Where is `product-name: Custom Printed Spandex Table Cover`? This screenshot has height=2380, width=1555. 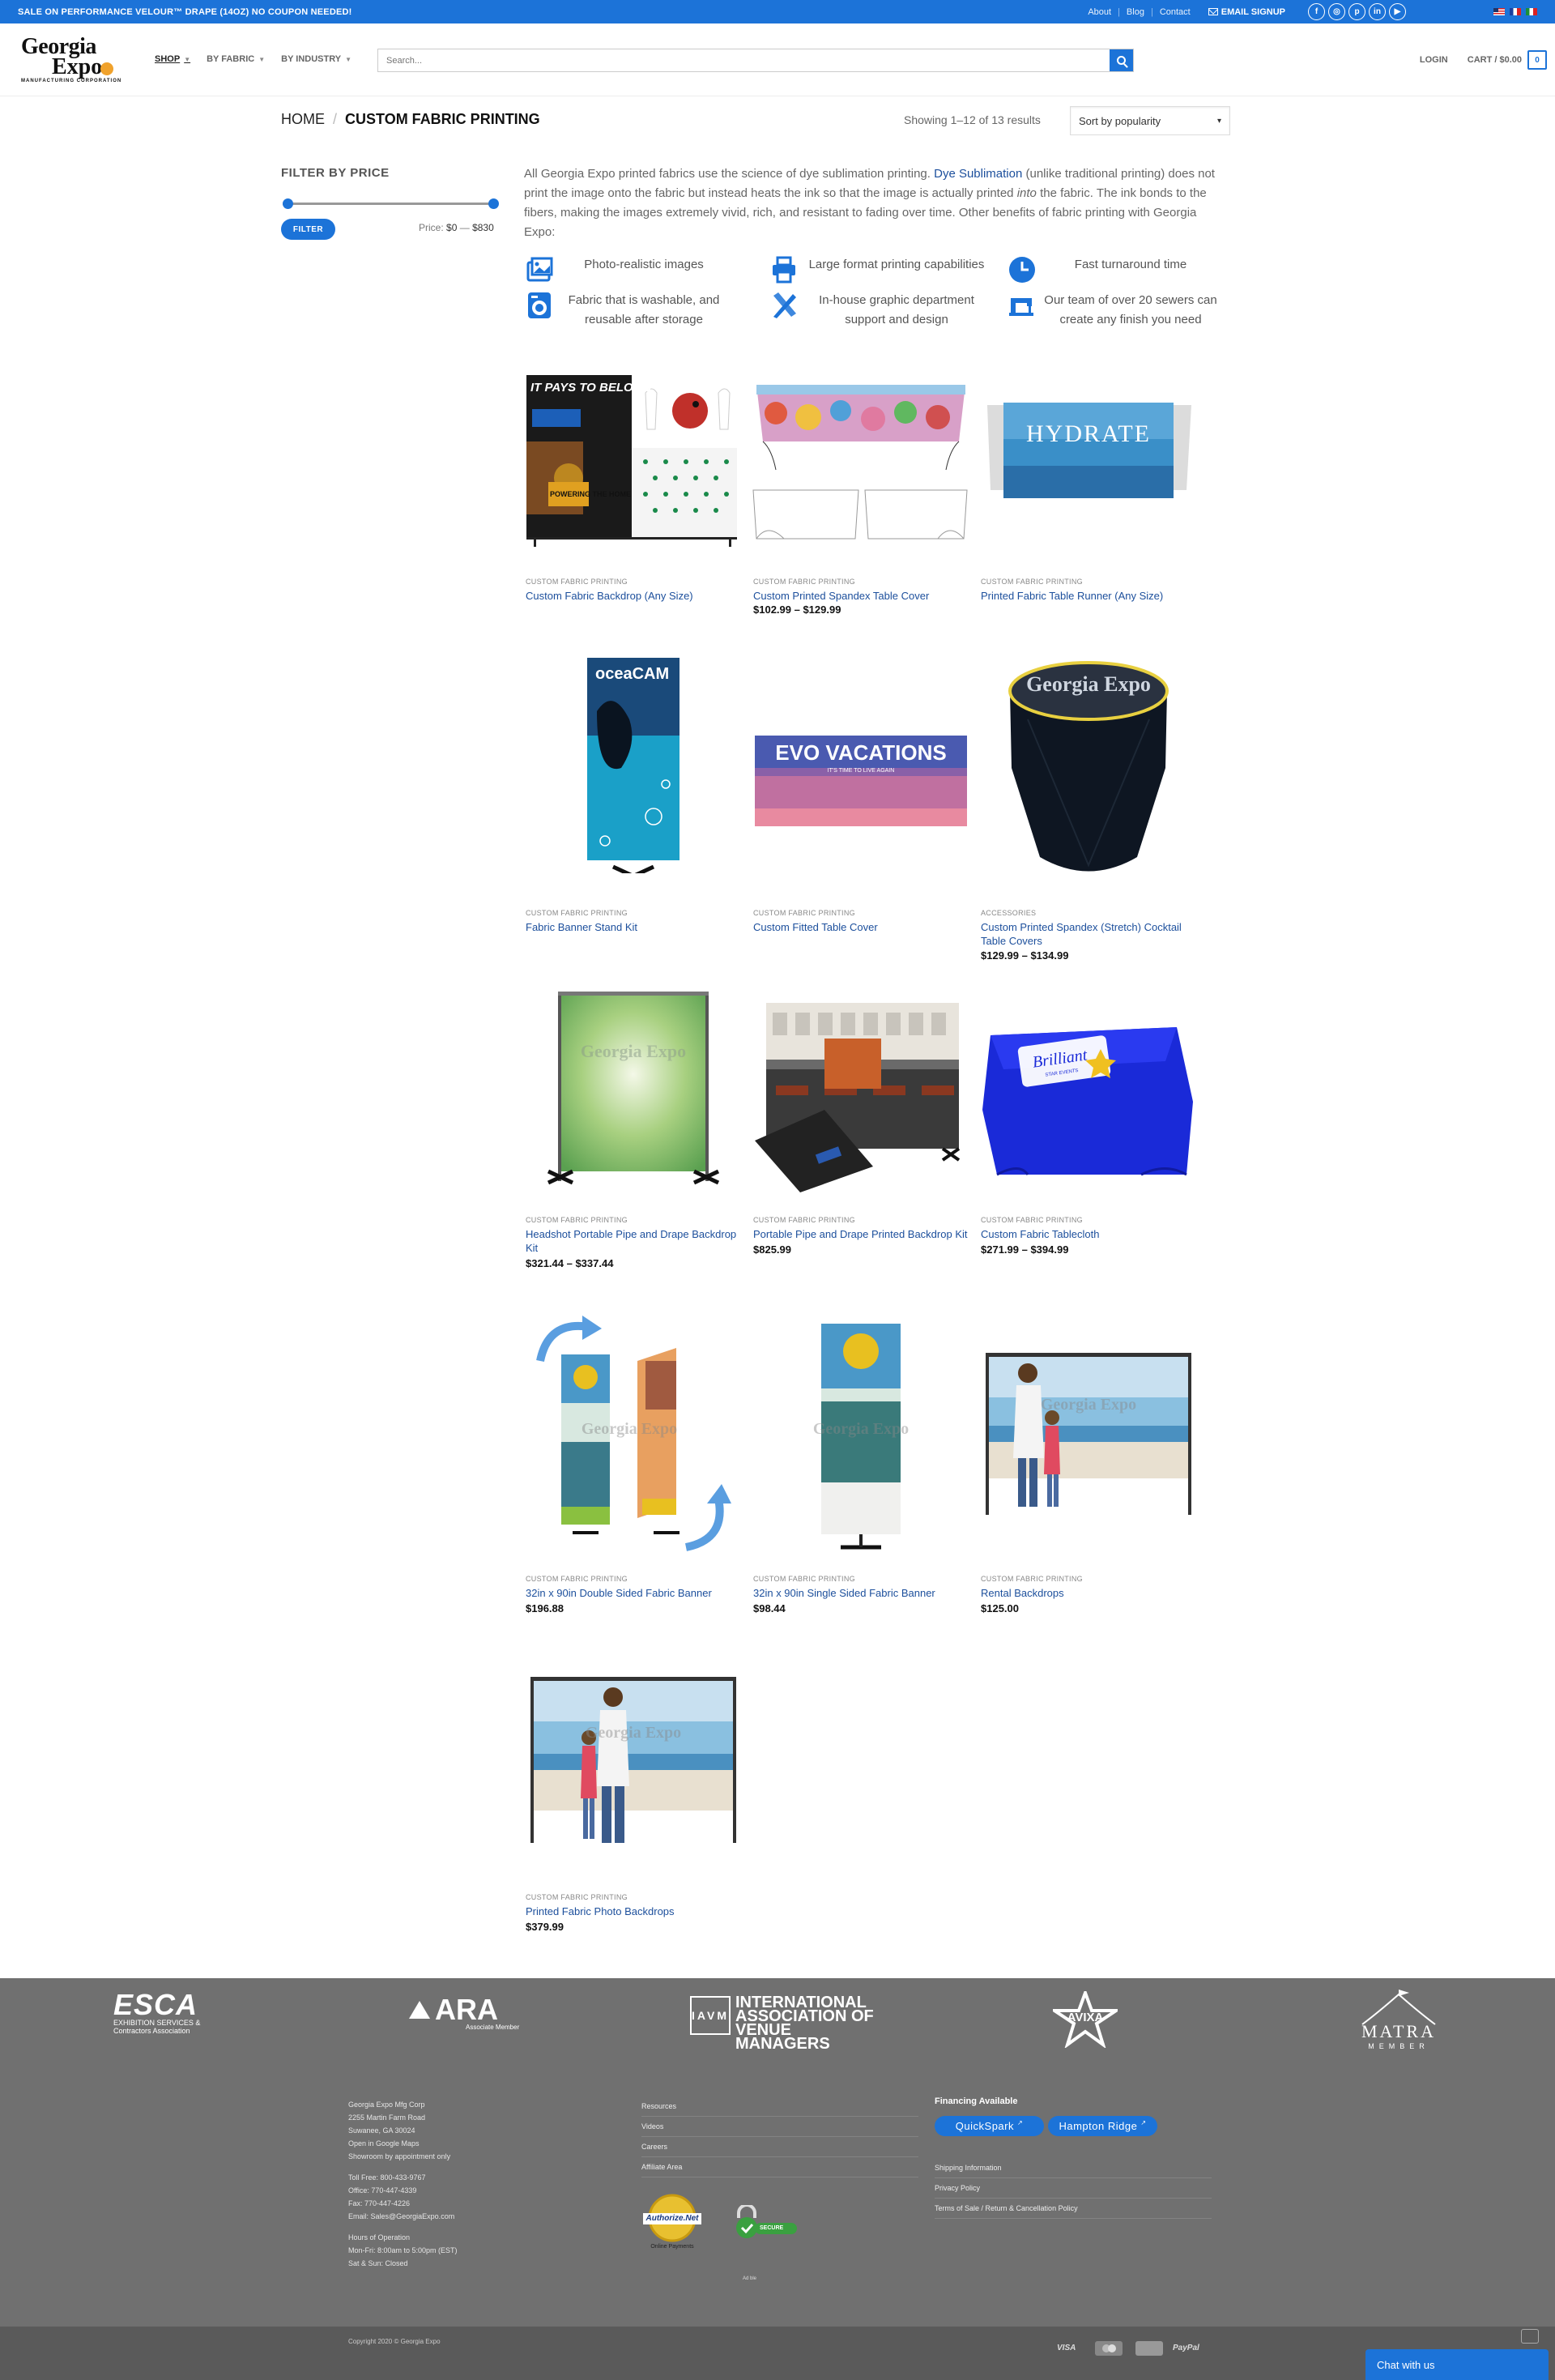
product-name: Custom Printed Spandex Table Cover is located at coordinates (865, 596).